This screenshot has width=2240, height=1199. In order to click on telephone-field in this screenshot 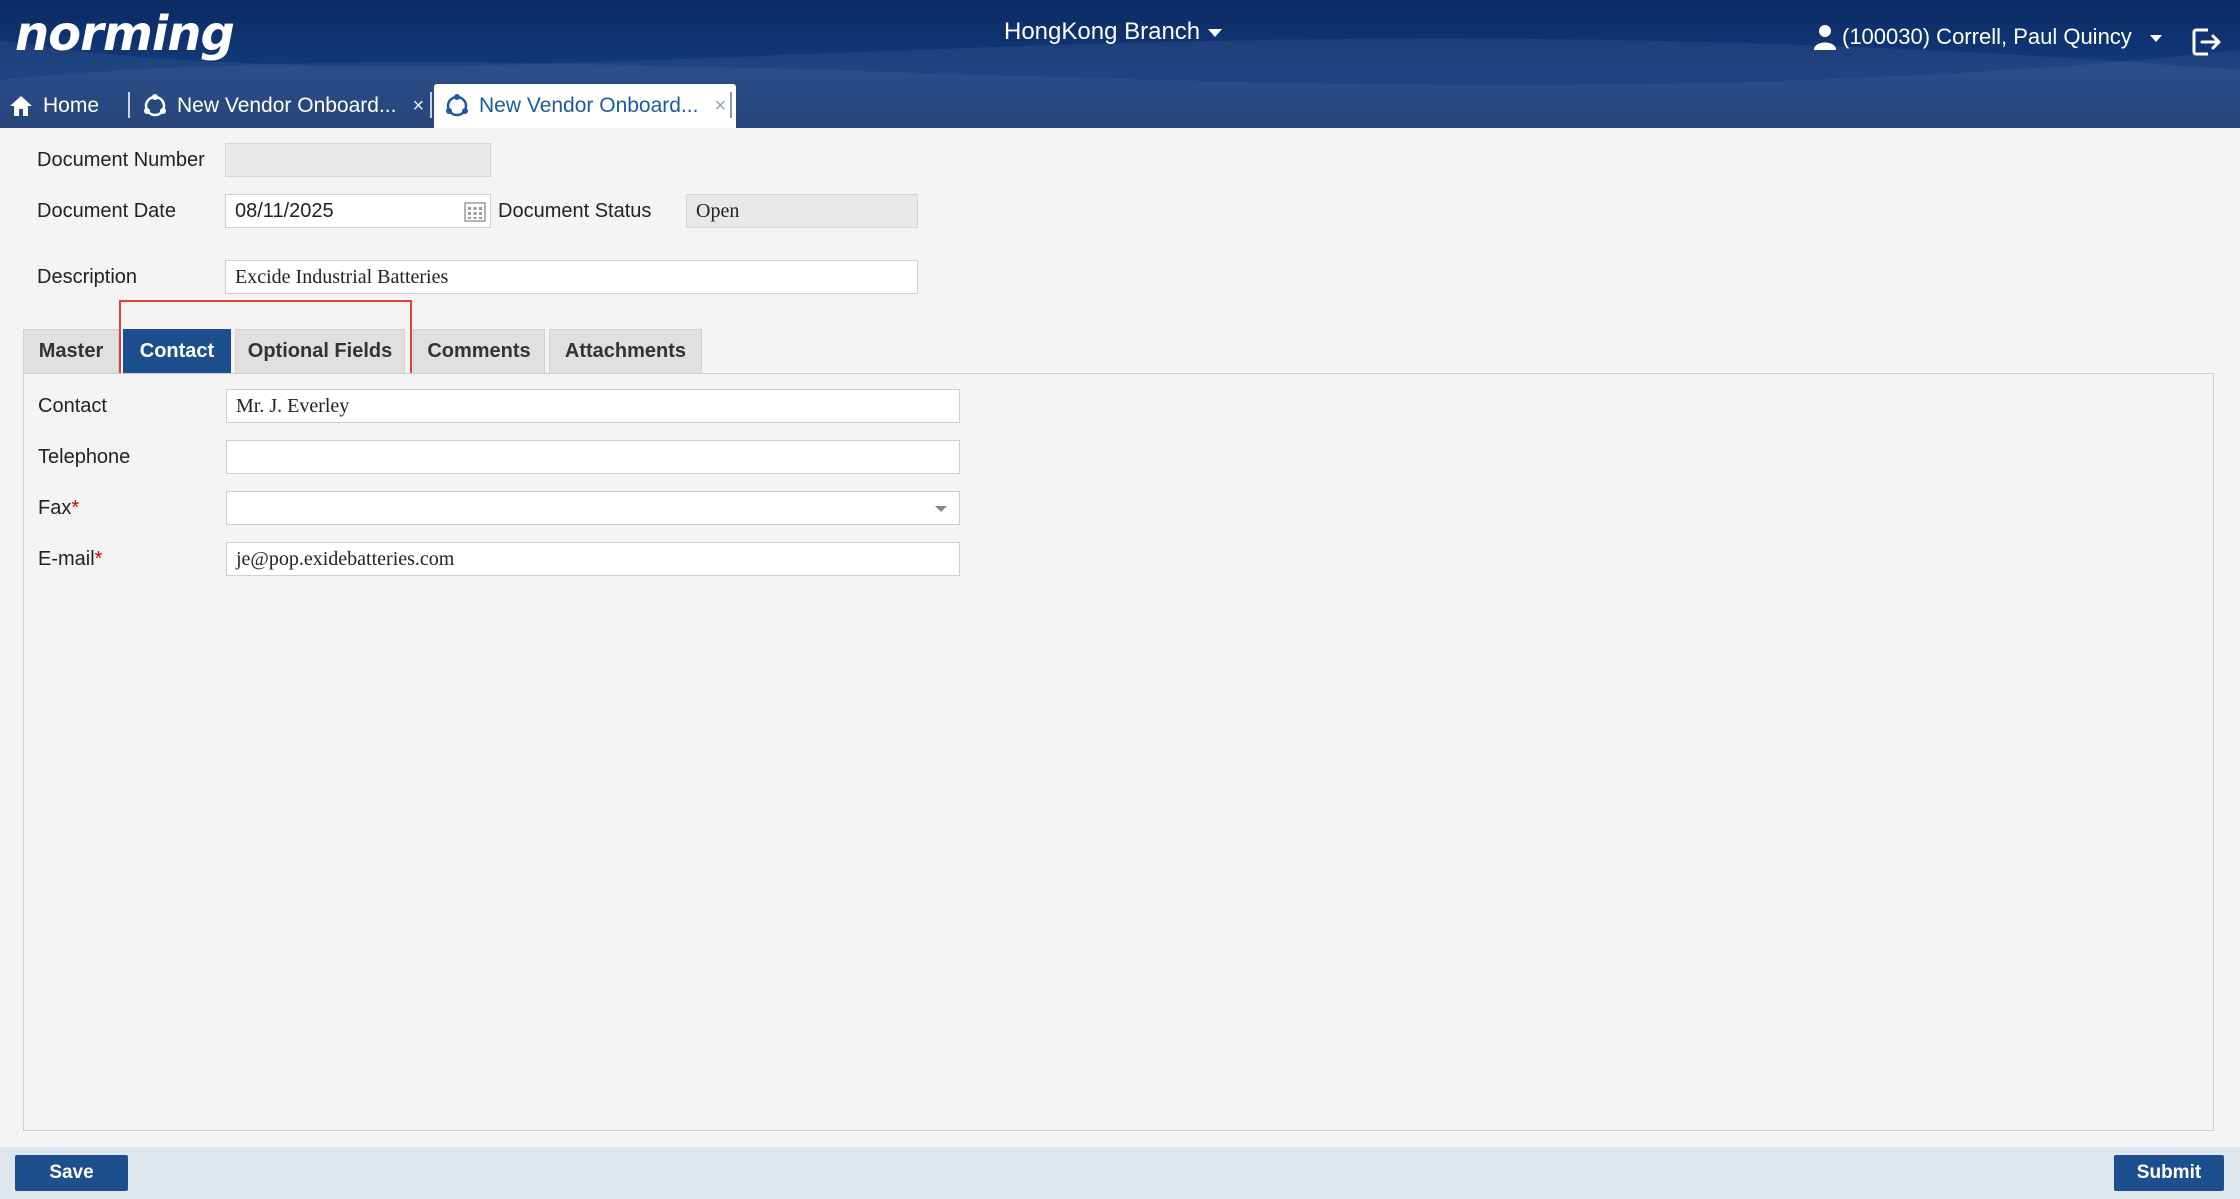, I will do `click(593, 457)`.